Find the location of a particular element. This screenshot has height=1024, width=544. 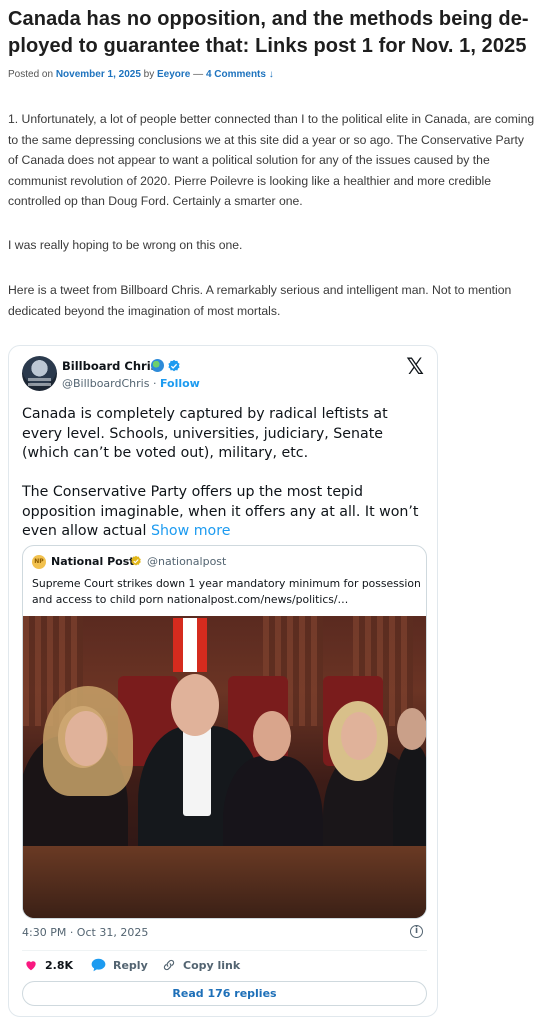

handle-text: @BillboardChris is located at coordinates (105, 383).